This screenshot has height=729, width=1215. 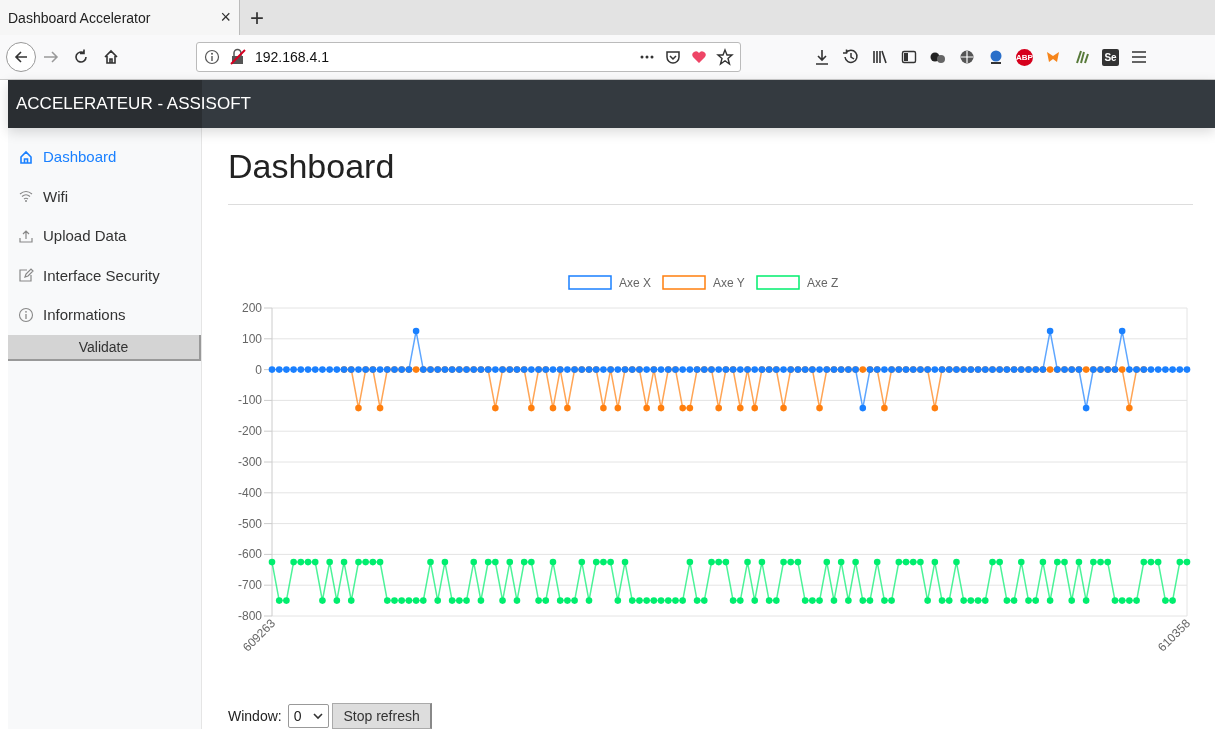 What do you see at coordinates (255, 716) in the screenshot?
I see `window-label: Window:` at bounding box center [255, 716].